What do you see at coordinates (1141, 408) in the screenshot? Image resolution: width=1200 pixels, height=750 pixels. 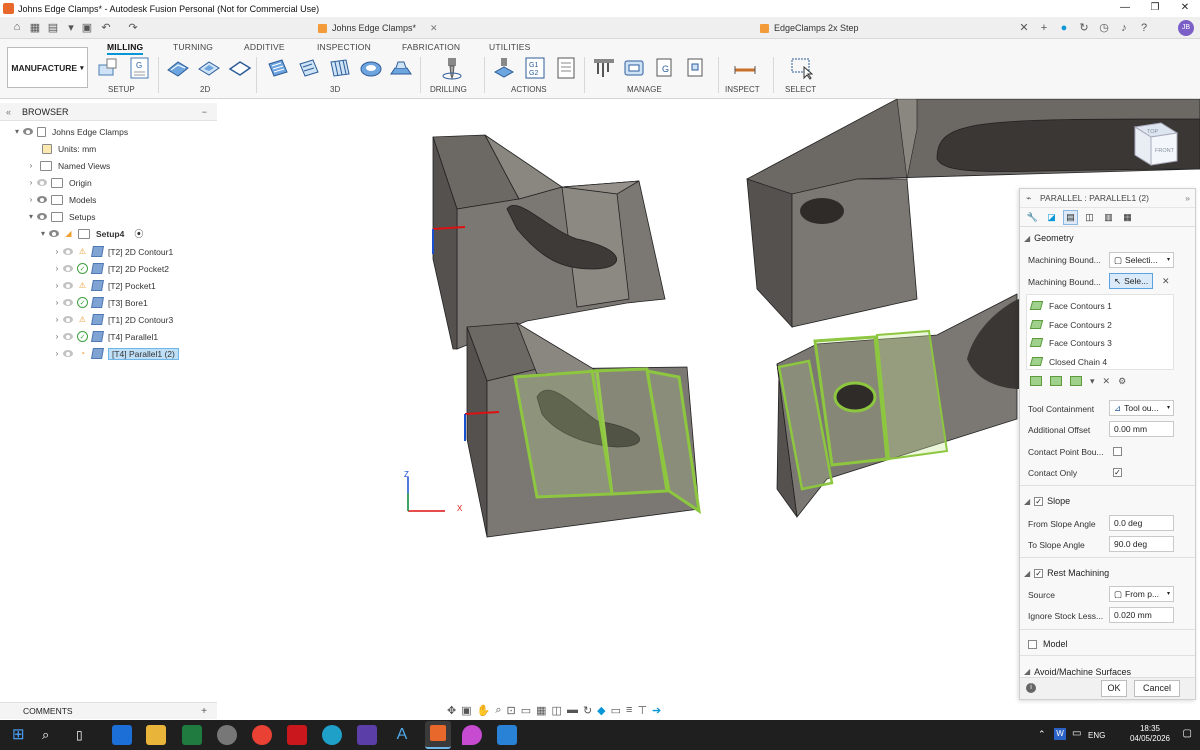 I see `tool-containment-select: ⊿ Tool ou... ▾` at bounding box center [1141, 408].